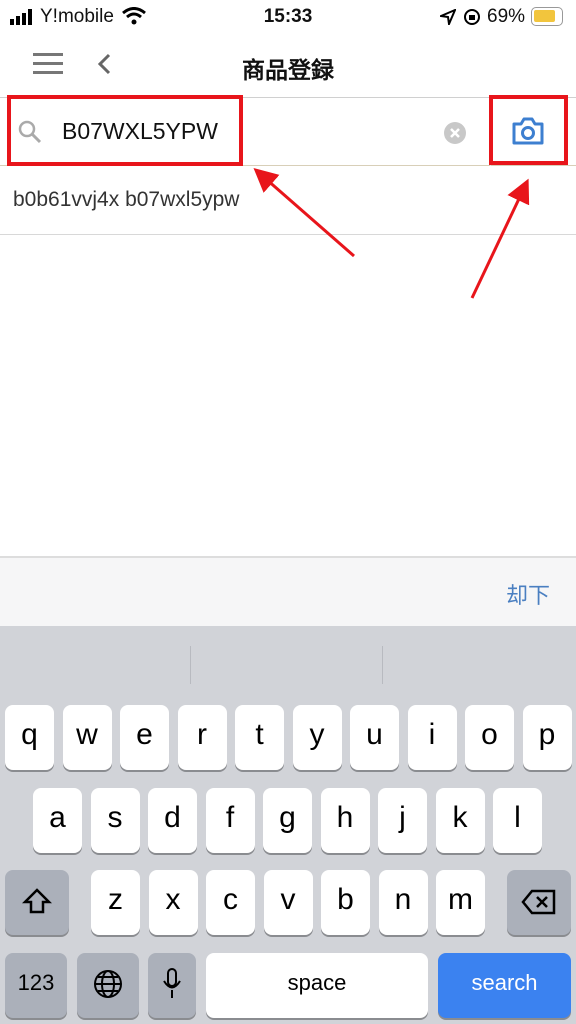 Image resolution: width=576 pixels, height=1024 pixels. I want to click on annotation-box-search, so click(125, 130).